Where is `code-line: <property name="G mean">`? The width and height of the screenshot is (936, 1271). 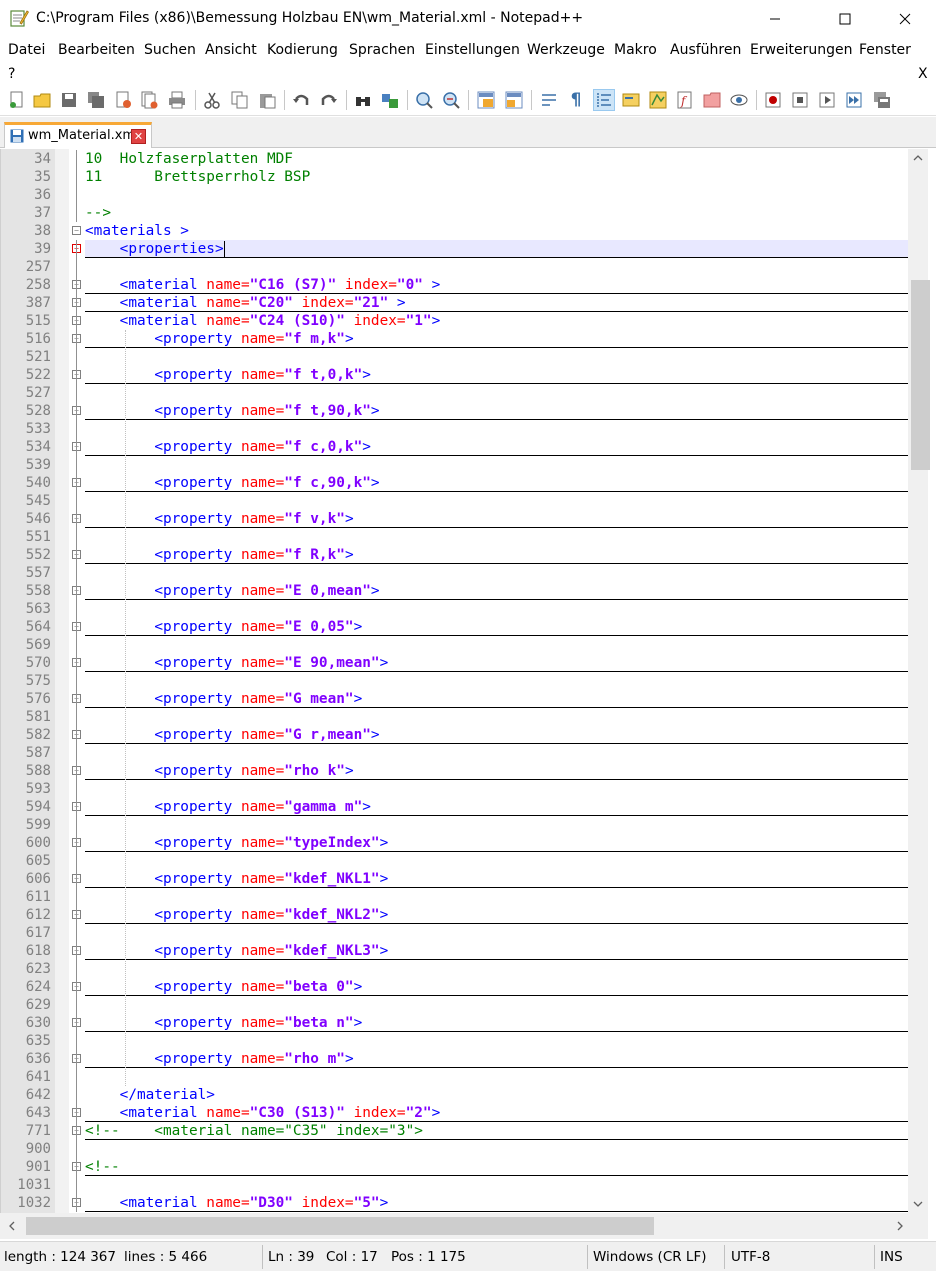
code-line: <property name="G mean"> is located at coordinates (496, 699).